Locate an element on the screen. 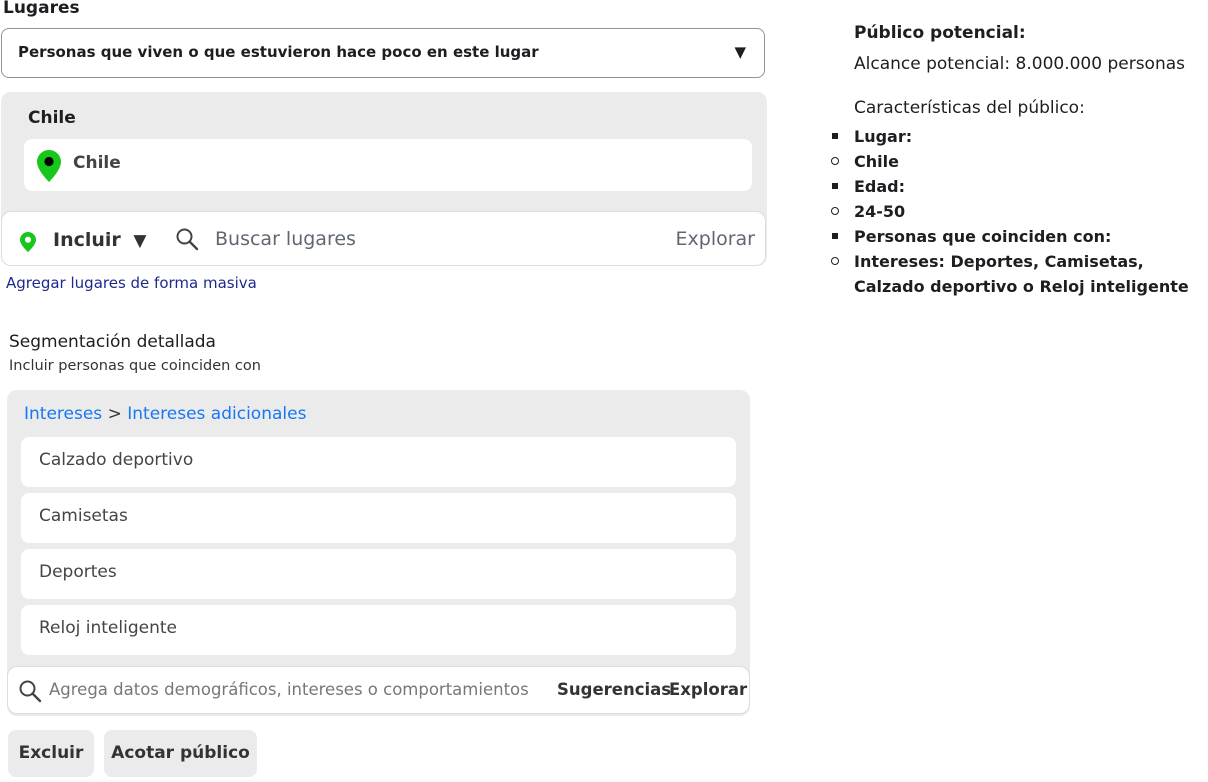 Image resolution: width=1208 pixels, height=782 pixels. list-item: Edad: is located at coordinates (1020, 186).